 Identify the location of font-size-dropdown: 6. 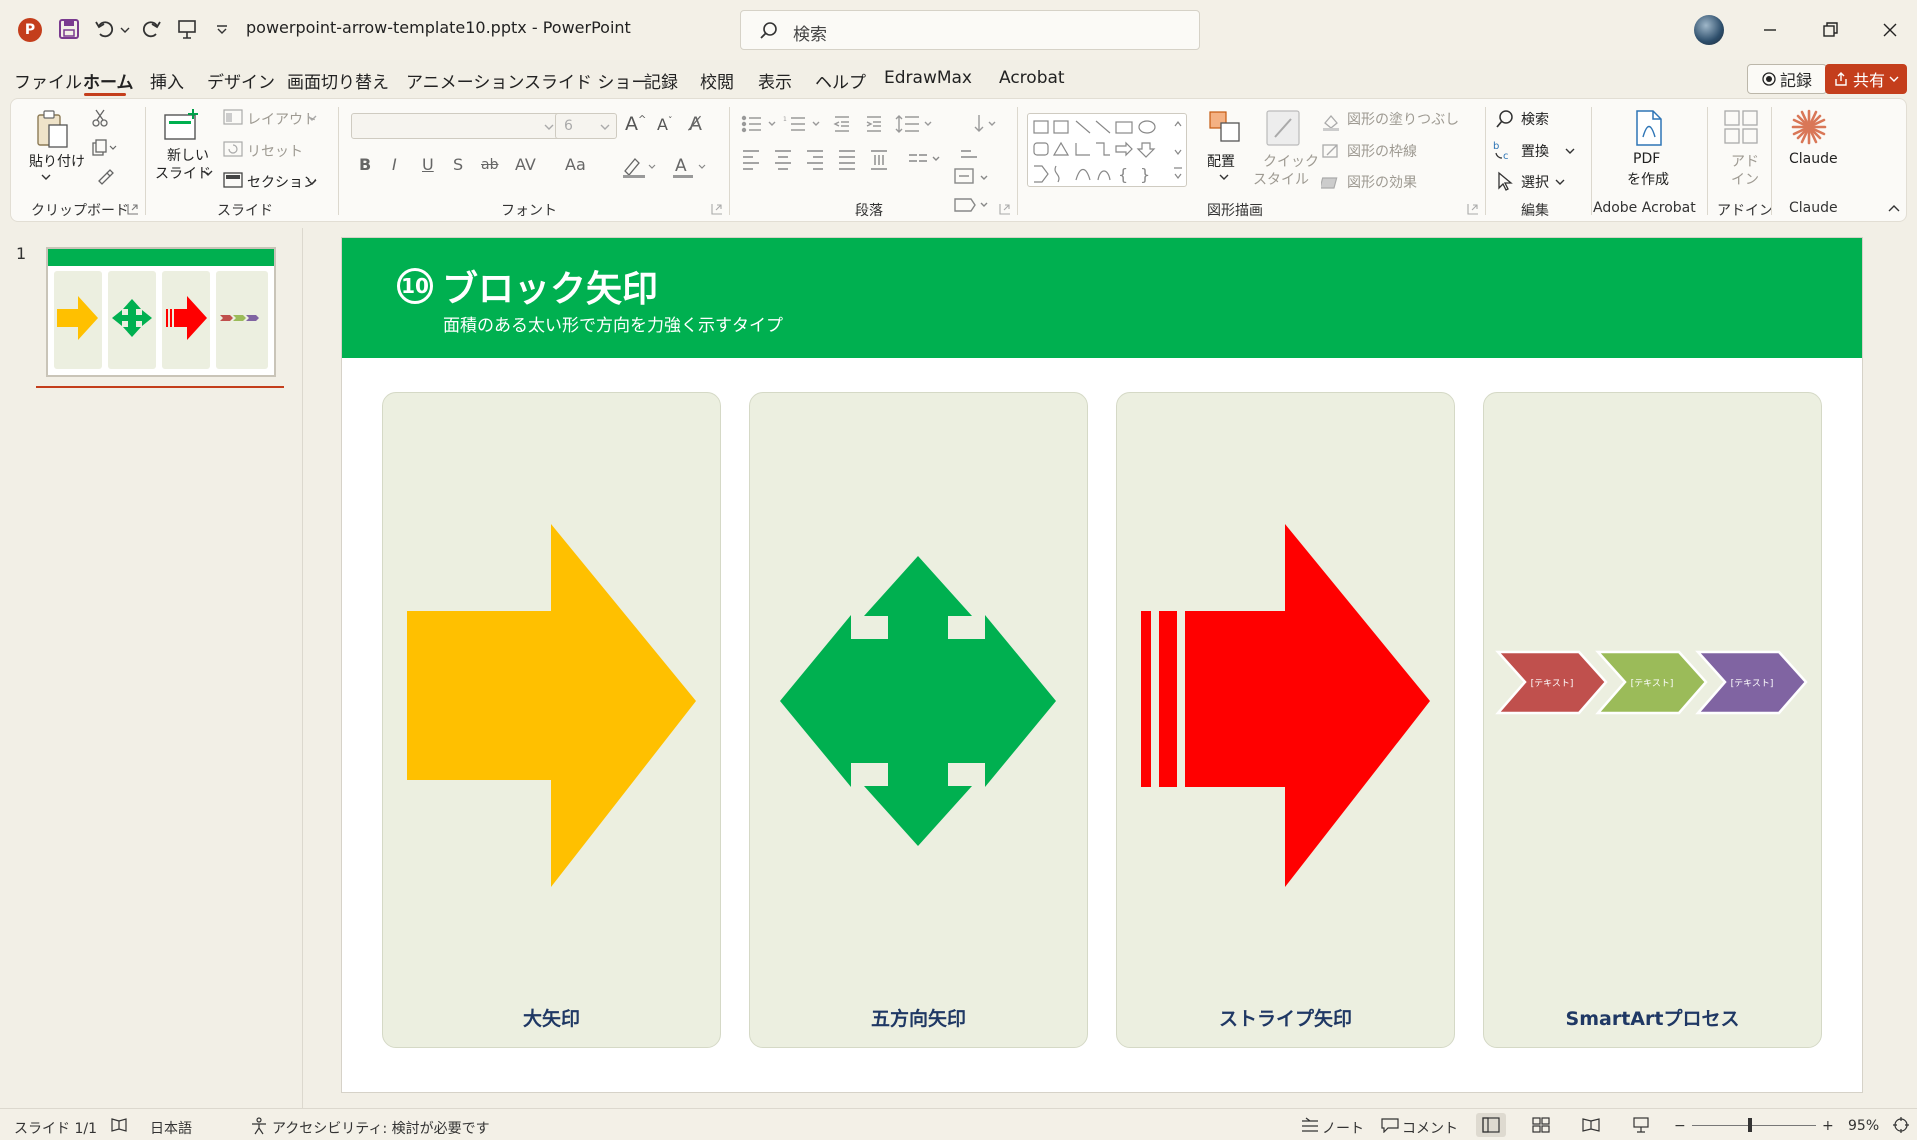
(586, 126).